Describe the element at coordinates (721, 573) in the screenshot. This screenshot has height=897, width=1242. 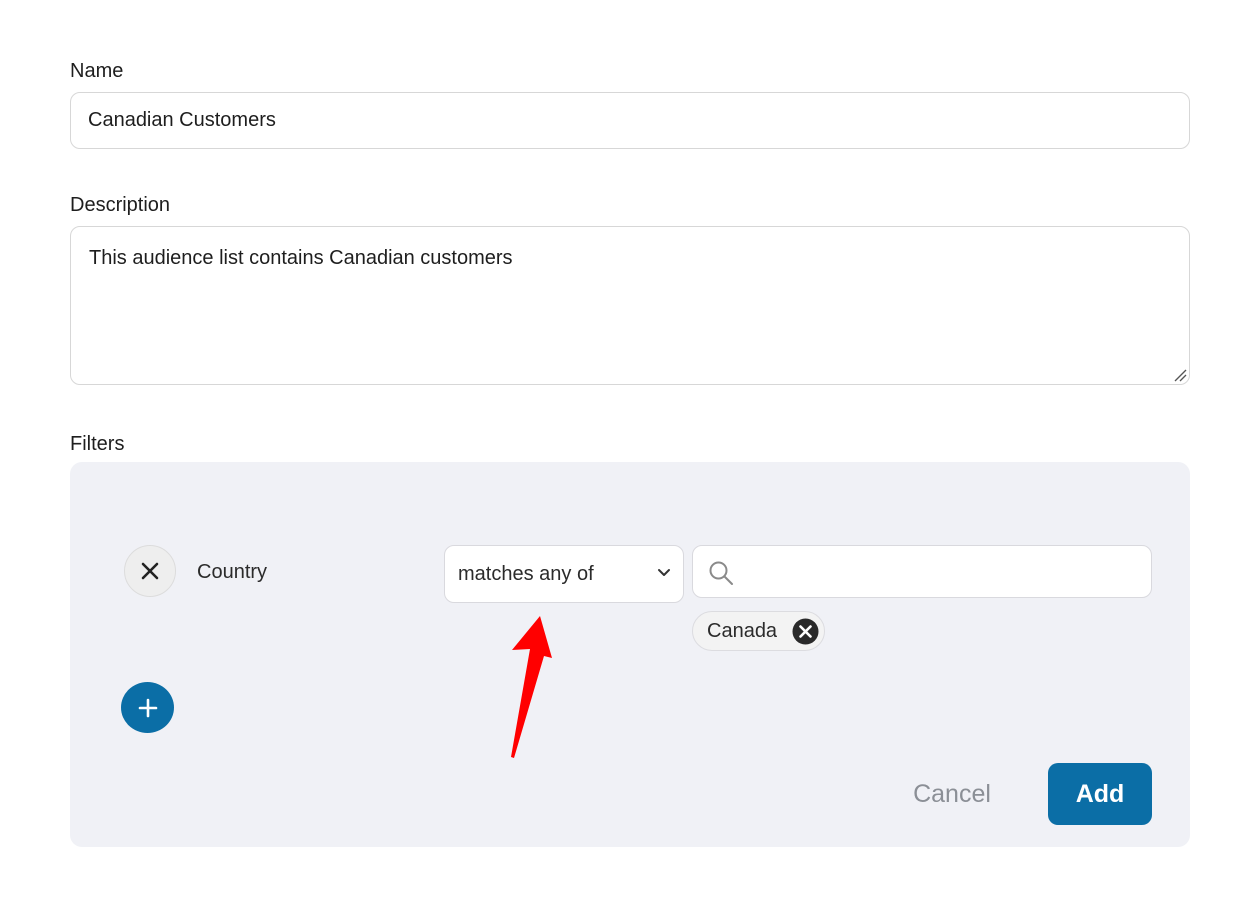
I see `search-icon` at that location.